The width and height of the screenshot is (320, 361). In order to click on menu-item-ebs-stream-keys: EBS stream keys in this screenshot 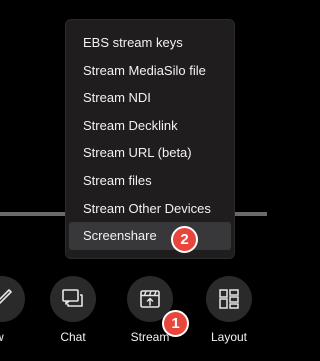, I will do `click(150, 43)`.